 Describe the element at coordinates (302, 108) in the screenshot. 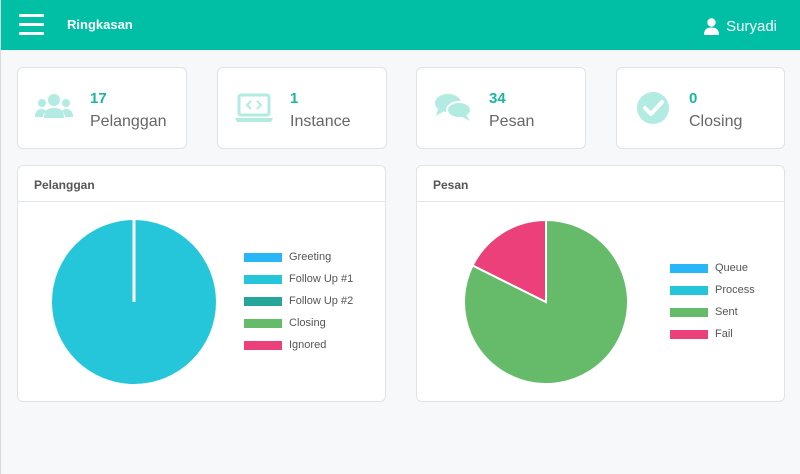

I see `stat-card-instance: 1 Instance` at that location.